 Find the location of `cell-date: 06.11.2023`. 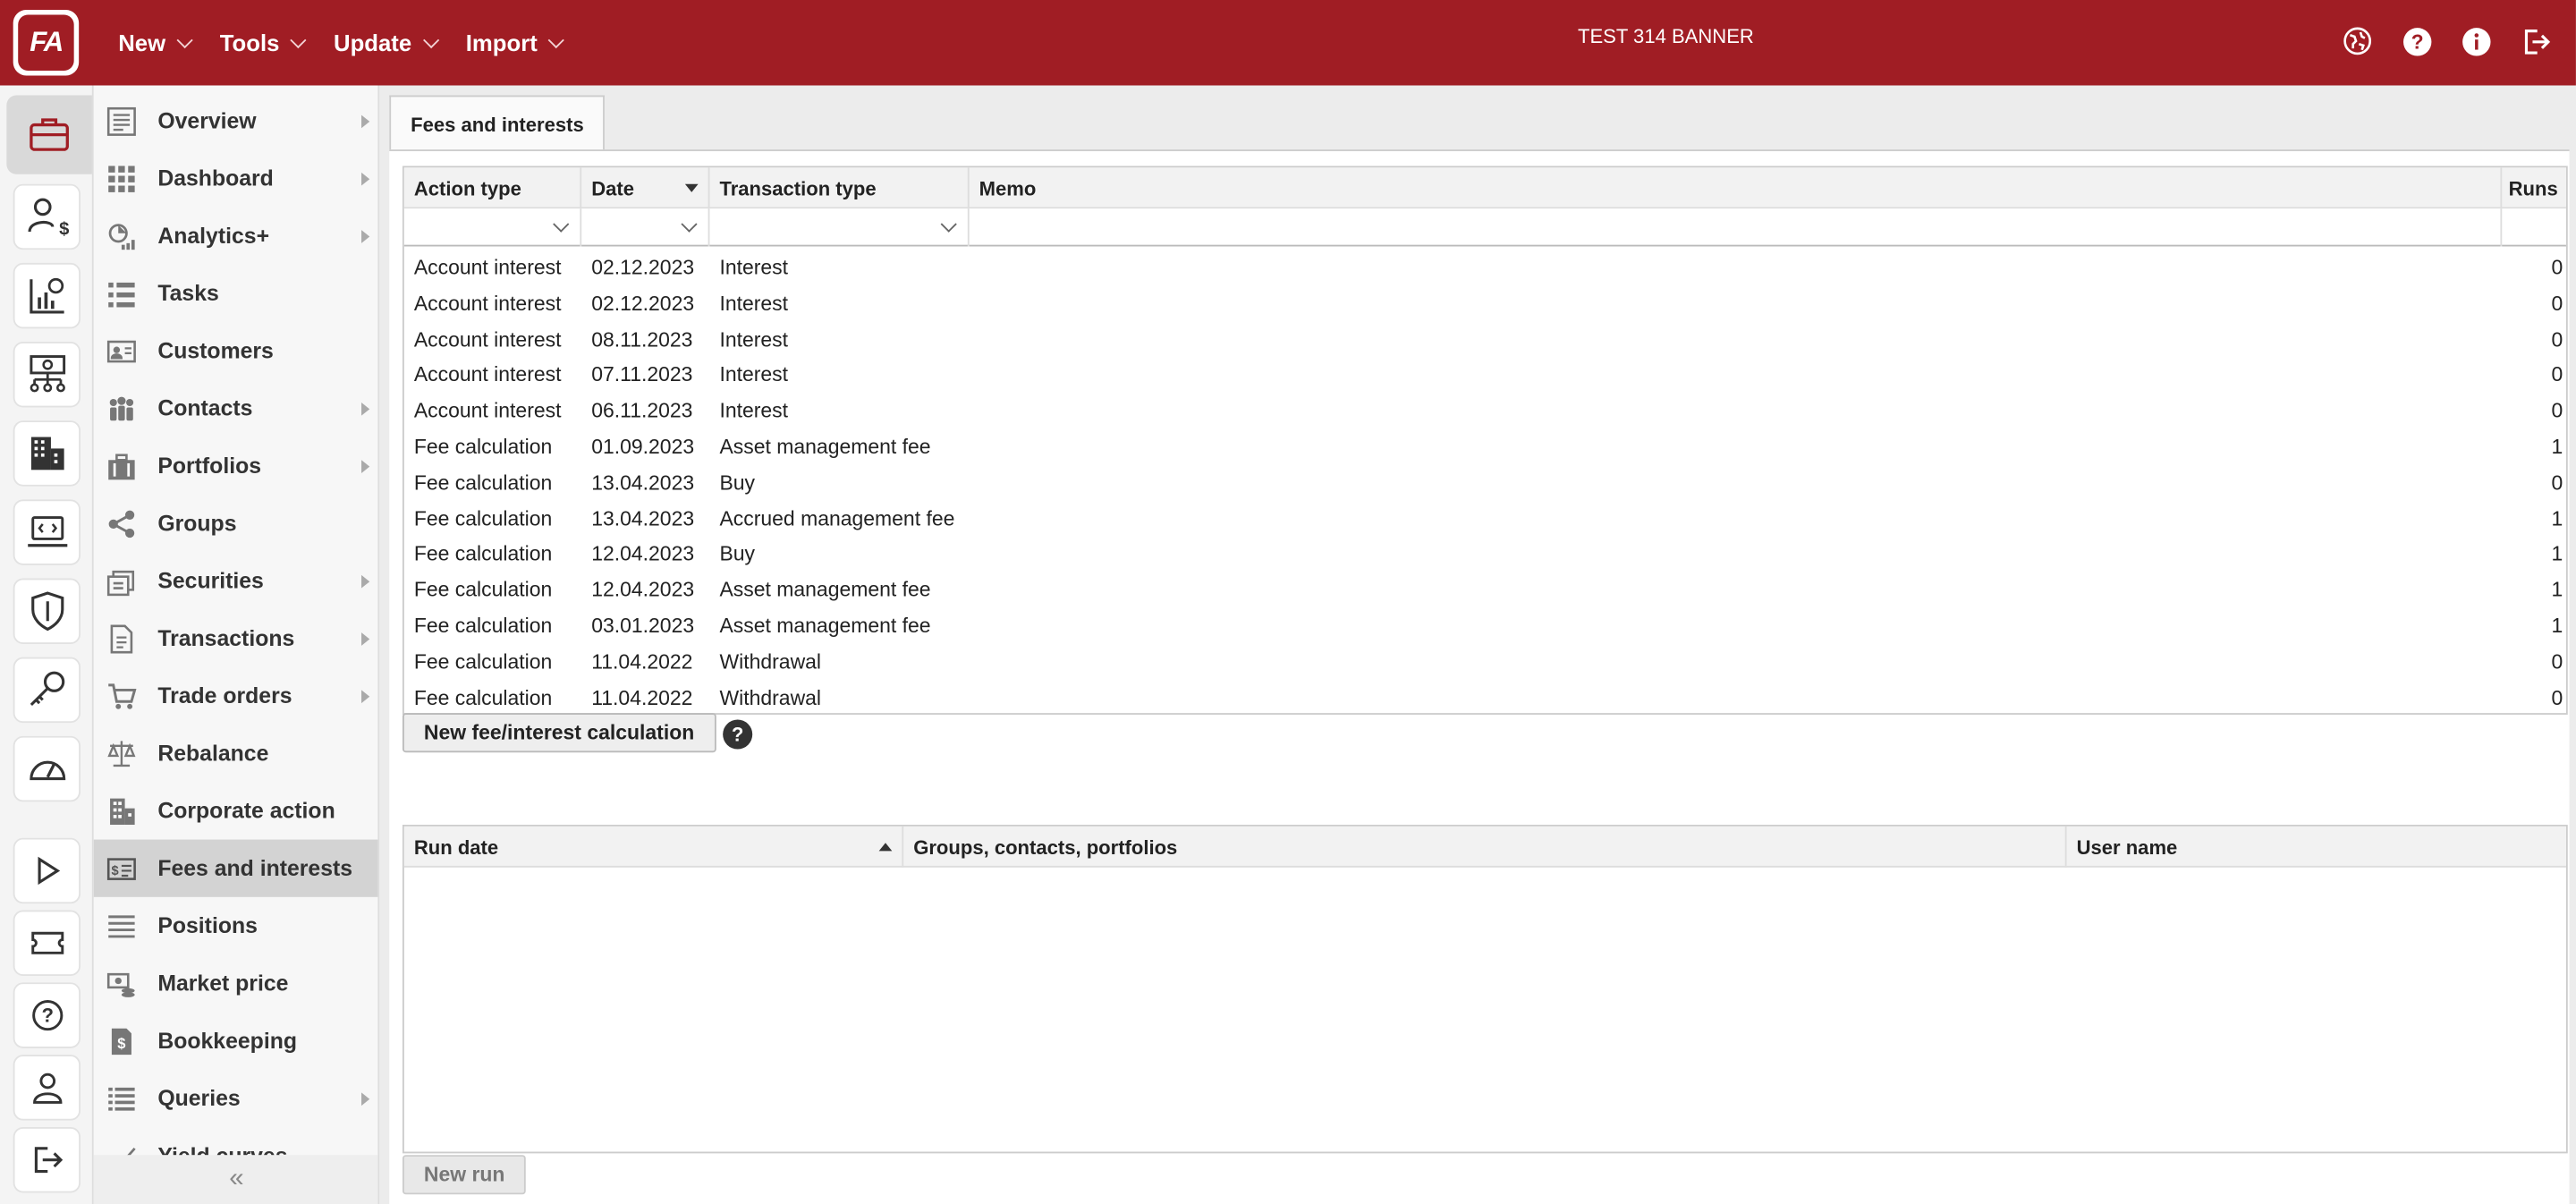

cell-date: 06.11.2023 is located at coordinates (642, 411).